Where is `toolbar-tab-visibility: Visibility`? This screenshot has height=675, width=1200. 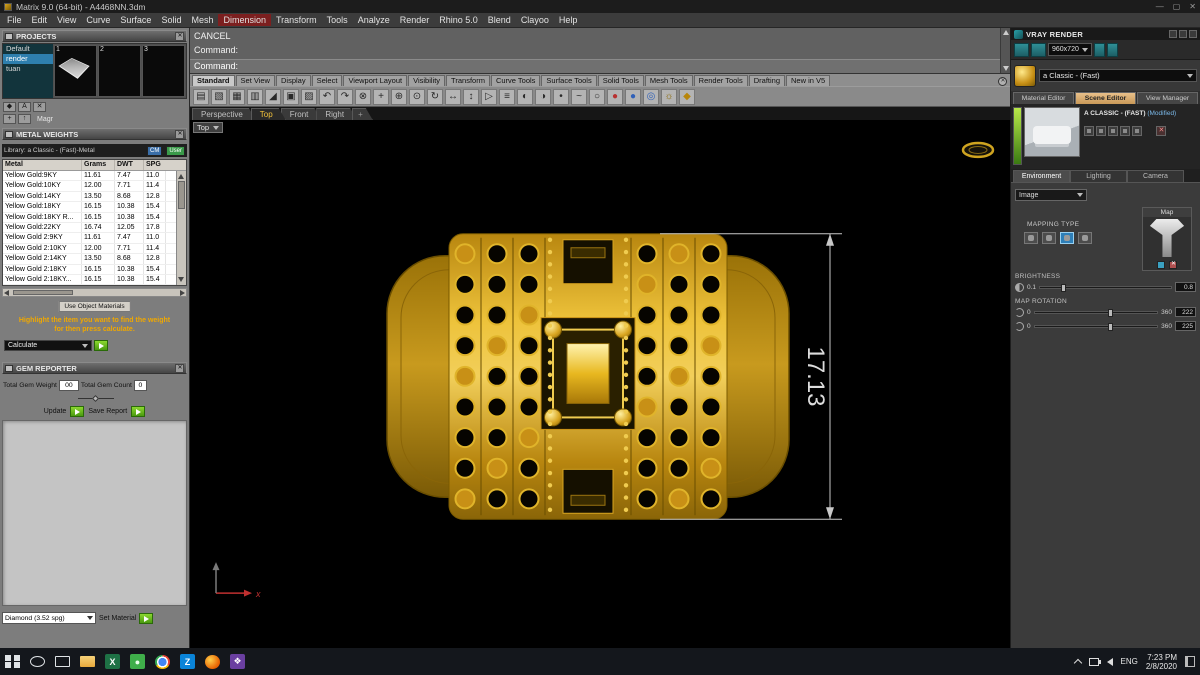 toolbar-tab-visibility: Visibility is located at coordinates (427, 80).